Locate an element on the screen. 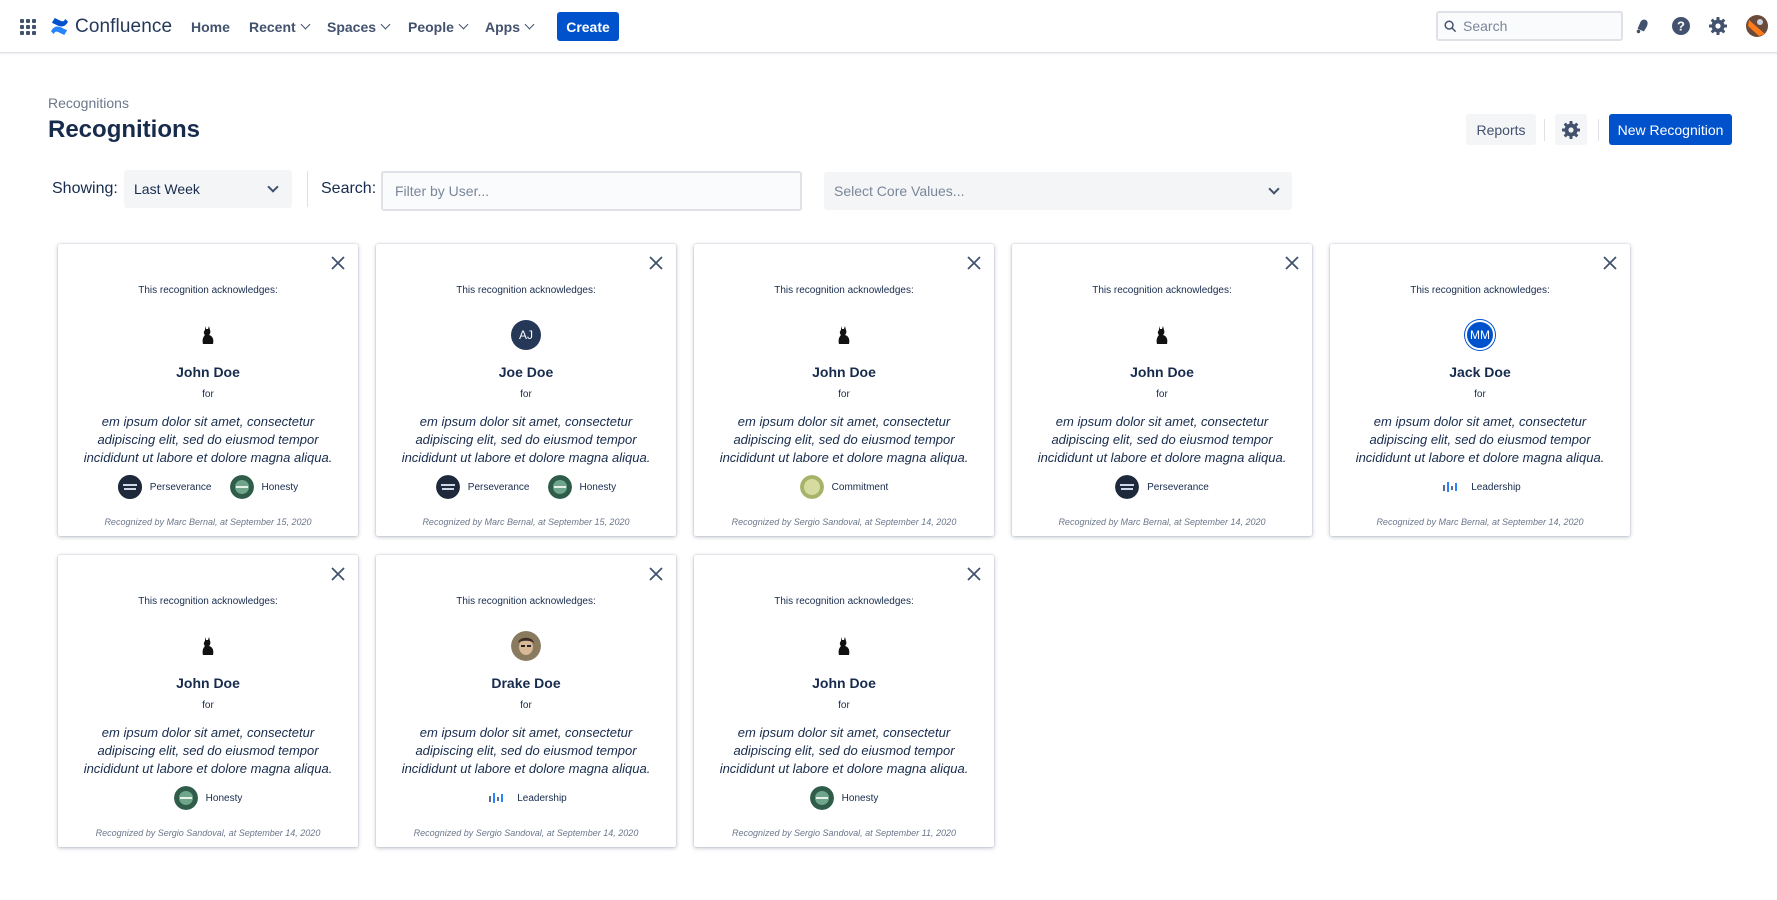  core-values: Leadership is located at coordinates (1480, 487).